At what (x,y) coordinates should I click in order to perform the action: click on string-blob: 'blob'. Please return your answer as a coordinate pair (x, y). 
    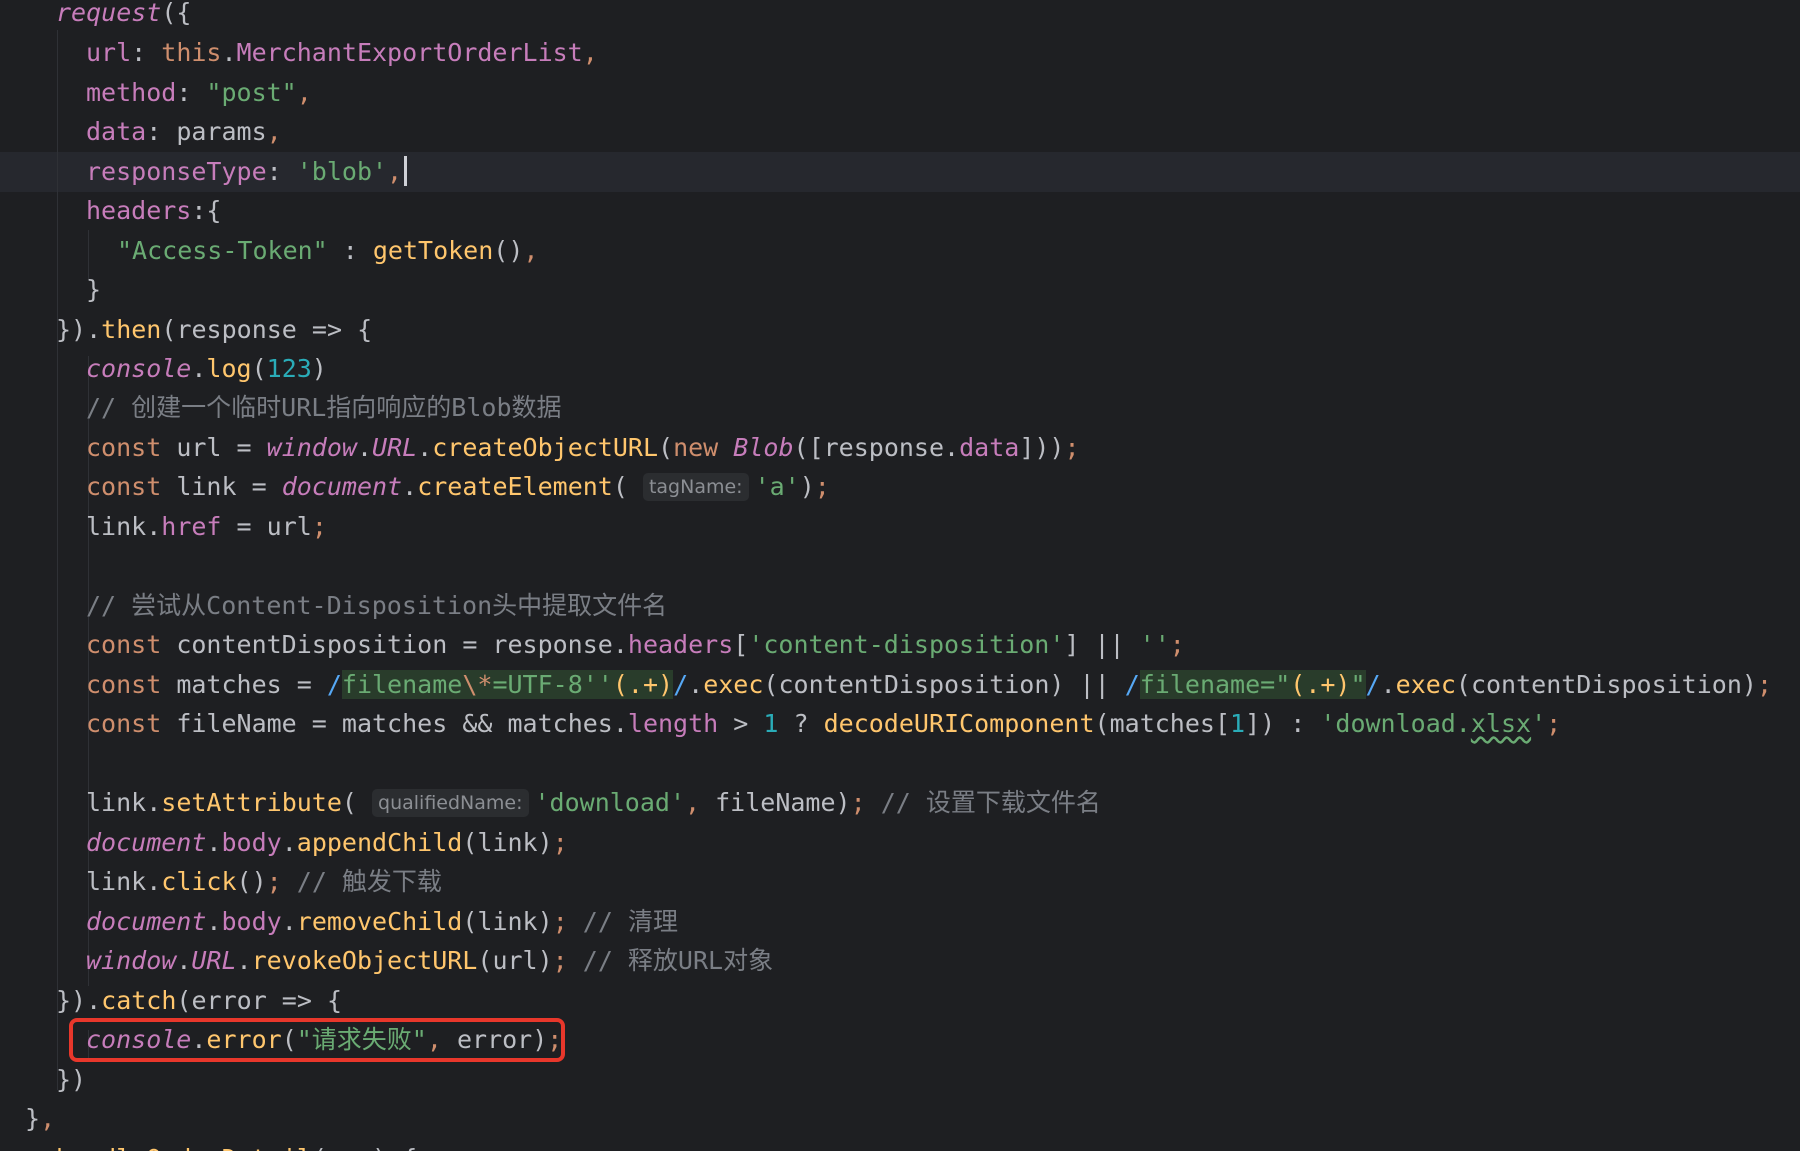
    Looking at the image, I should click on (342, 171).